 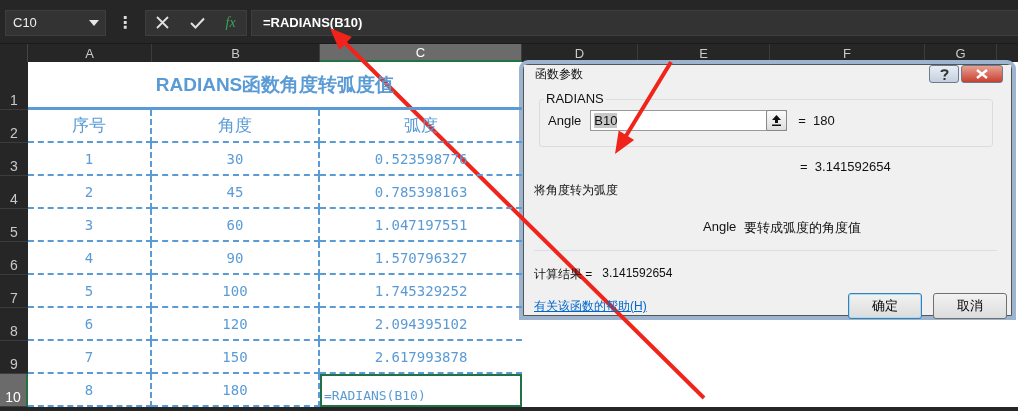 I want to click on help-button, so click(x=944, y=74).